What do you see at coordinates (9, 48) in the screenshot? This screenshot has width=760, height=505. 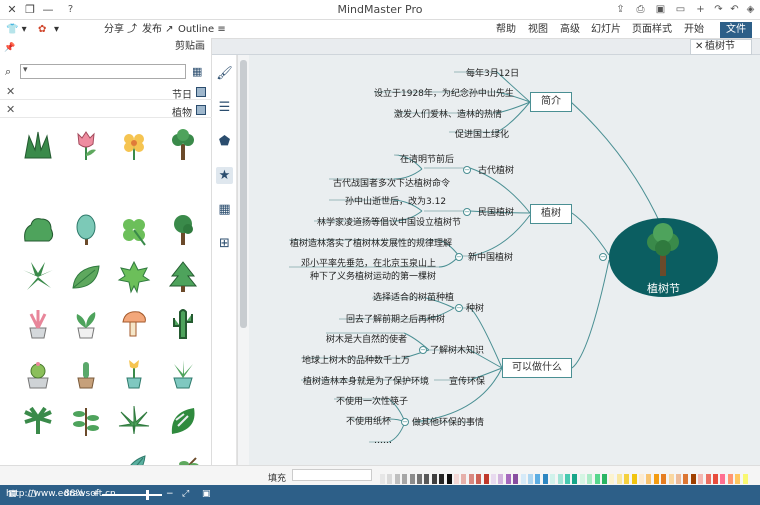 I see `pin-icon: 📌` at bounding box center [9, 48].